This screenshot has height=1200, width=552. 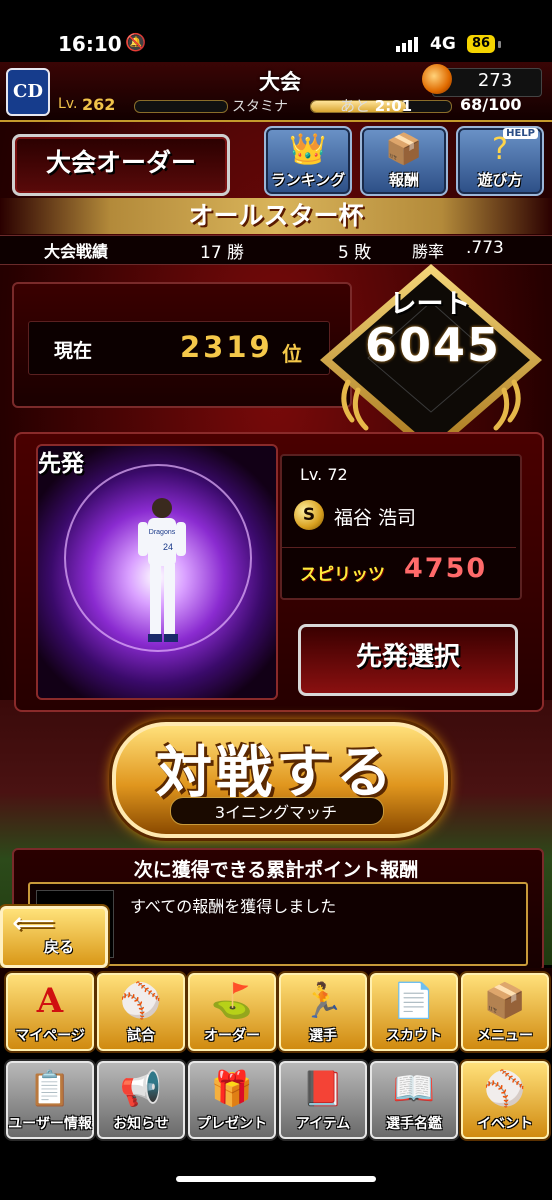 I want to click on nav-label: イベント, so click(x=505, y=1124).